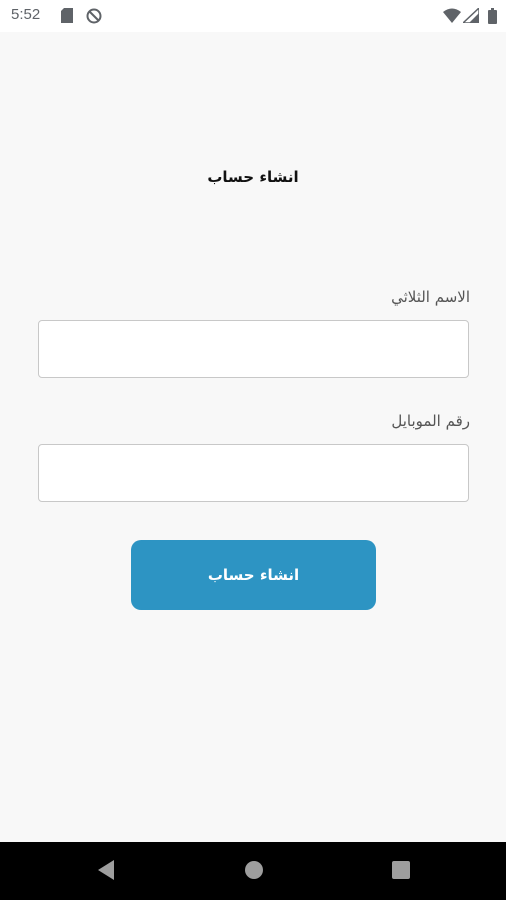 The height and width of the screenshot is (900, 506). I want to click on create-account-button: انشاء حساب, so click(253, 575).